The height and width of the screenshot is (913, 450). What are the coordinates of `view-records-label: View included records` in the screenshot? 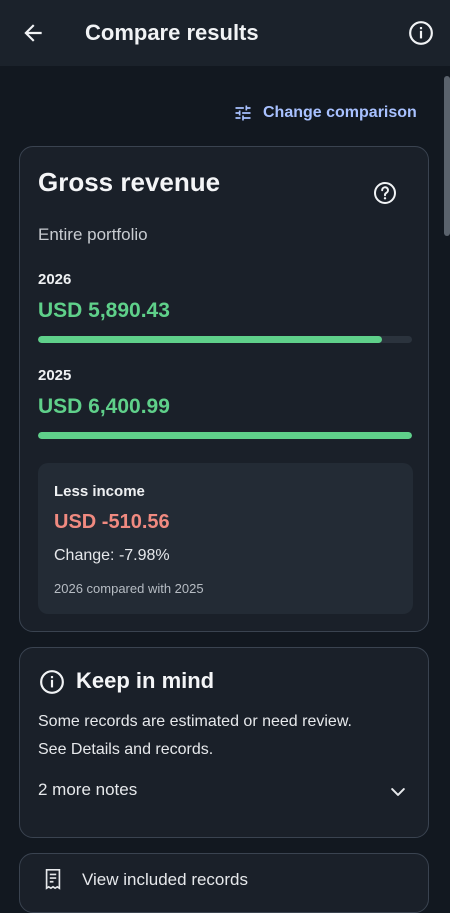 It's located at (165, 879).